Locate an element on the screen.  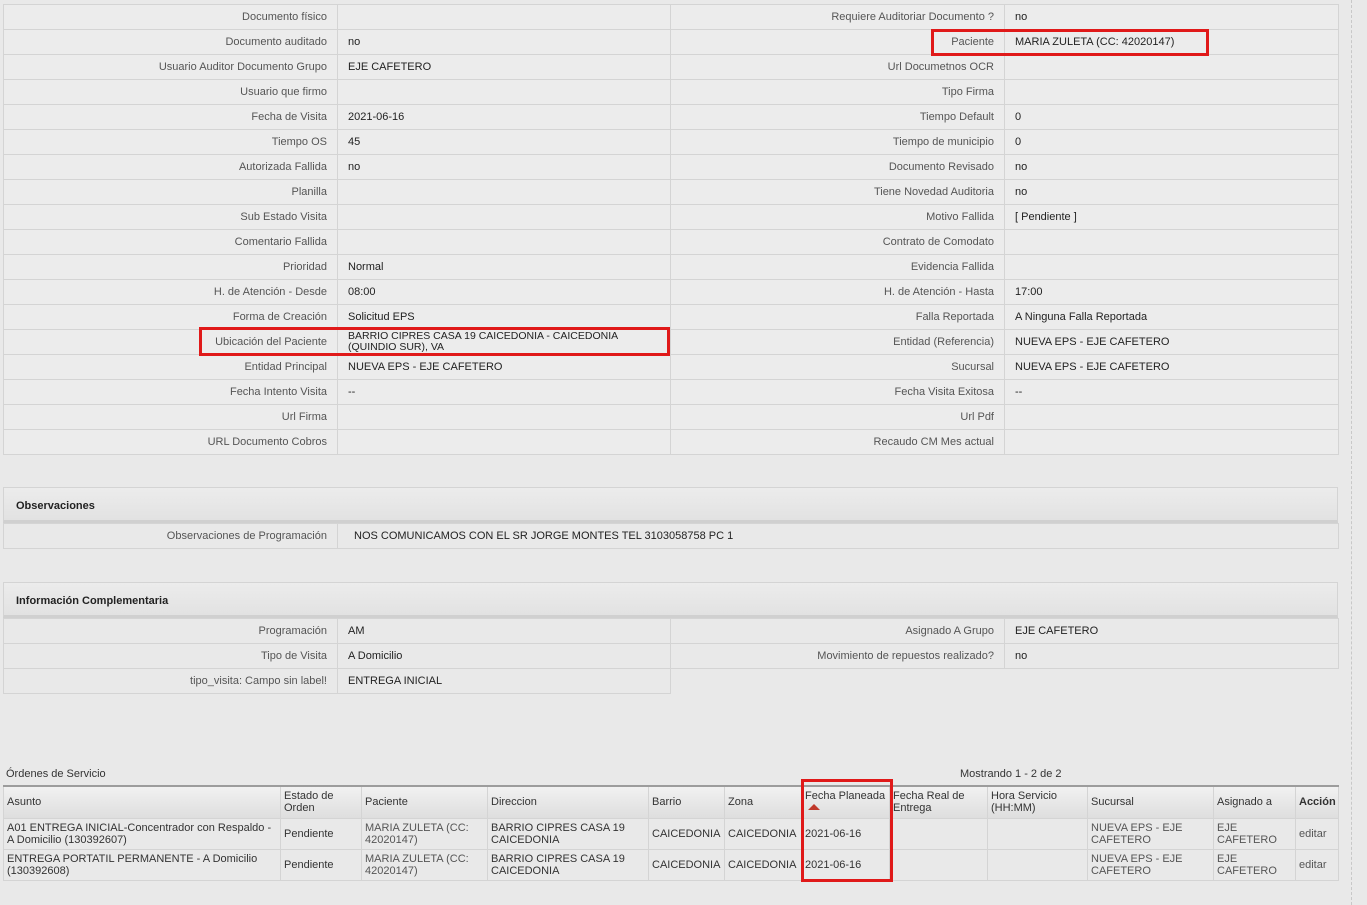
field-label: Evidencia Fallida is located at coordinates (837, 267).